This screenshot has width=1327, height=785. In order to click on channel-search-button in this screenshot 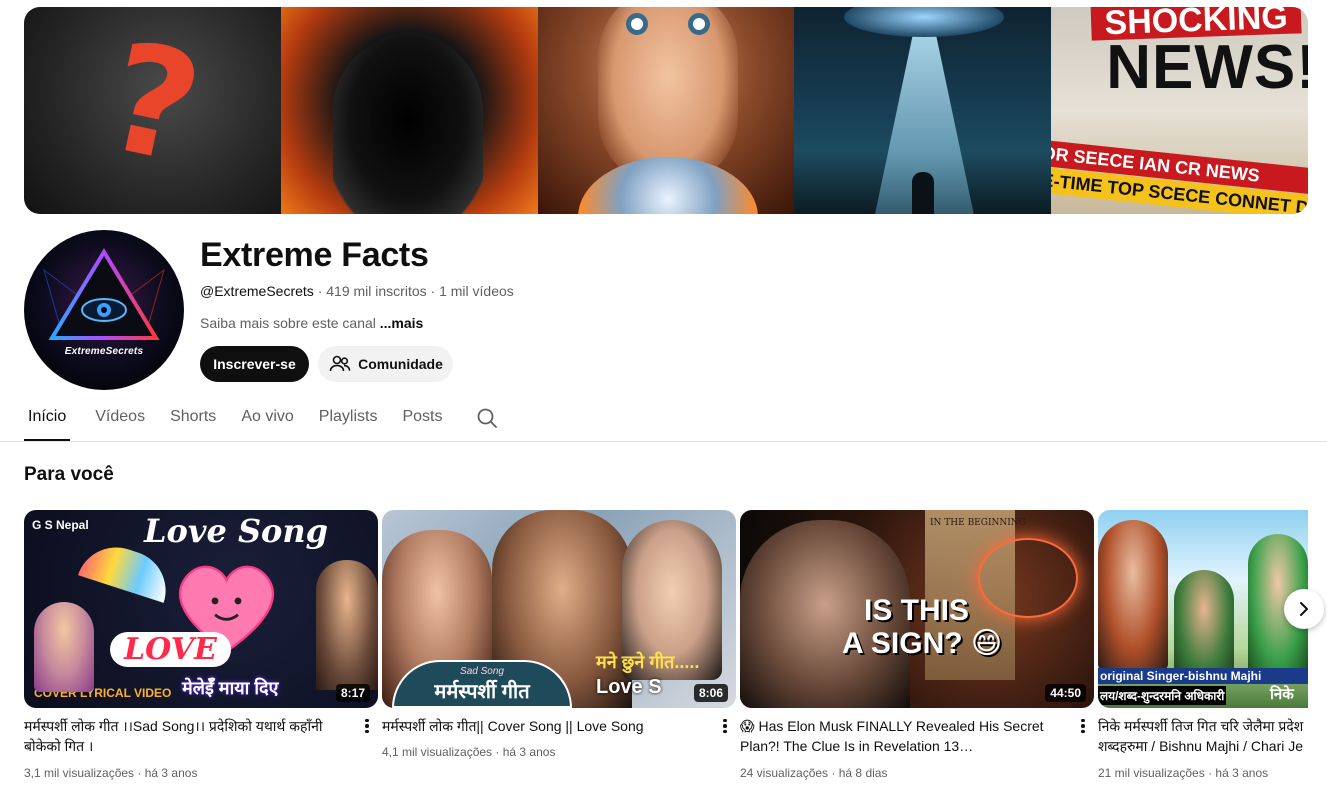, I will do `click(487, 420)`.